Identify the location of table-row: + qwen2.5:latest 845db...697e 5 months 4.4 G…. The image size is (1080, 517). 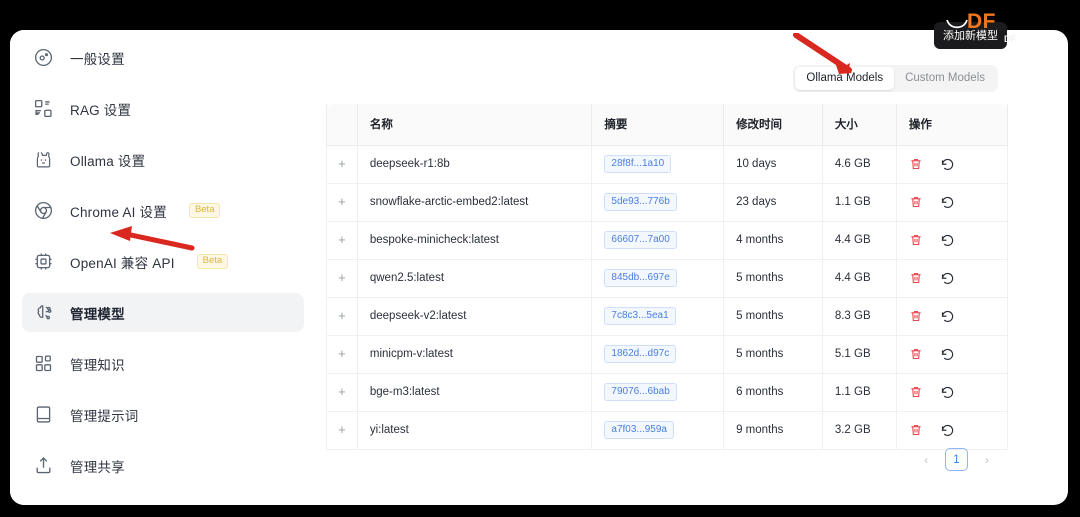
(667, 278).